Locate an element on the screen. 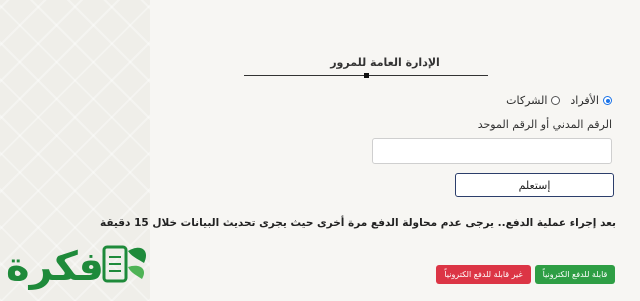 This screenshot has height=301, width=640. account-type-radio-group: الأفراد الشركات is located at coordinates (559, 100).